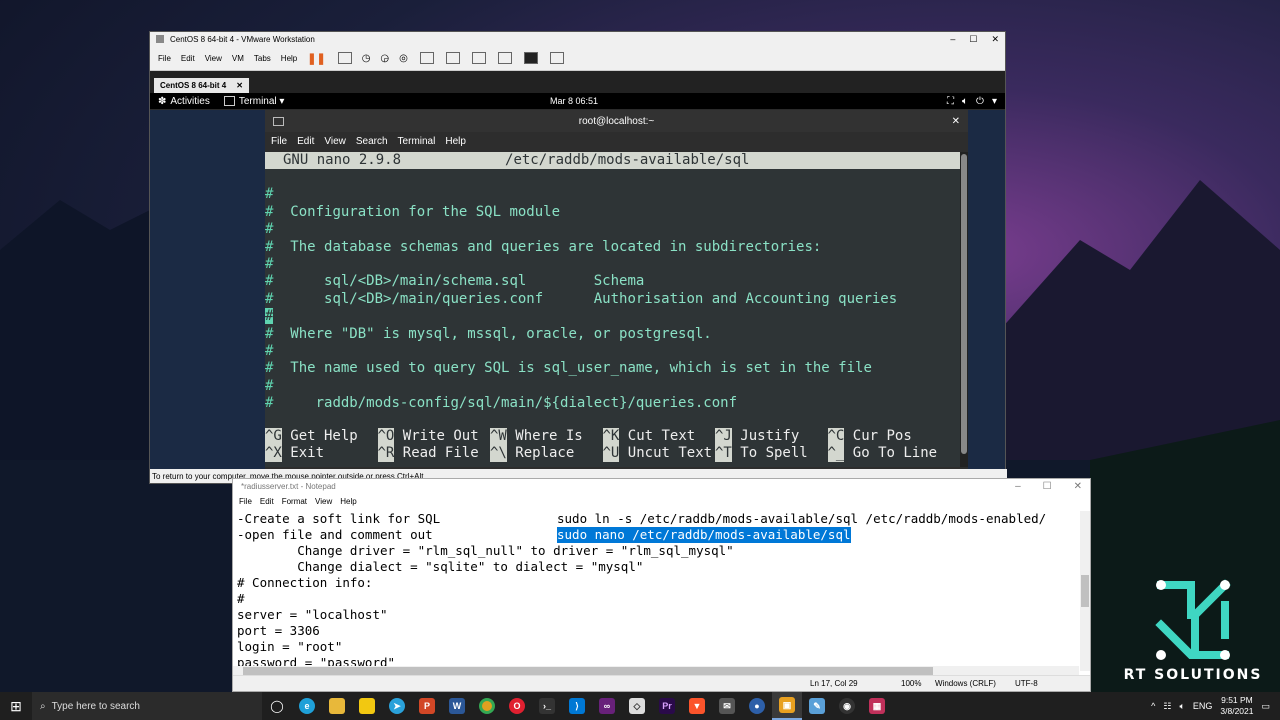 This screenshot has height=720, width=1280. What do you see at coordinates (452, 58) in the screenshot?
I see `thumbnail-icon` at bounding box center [452, 58].